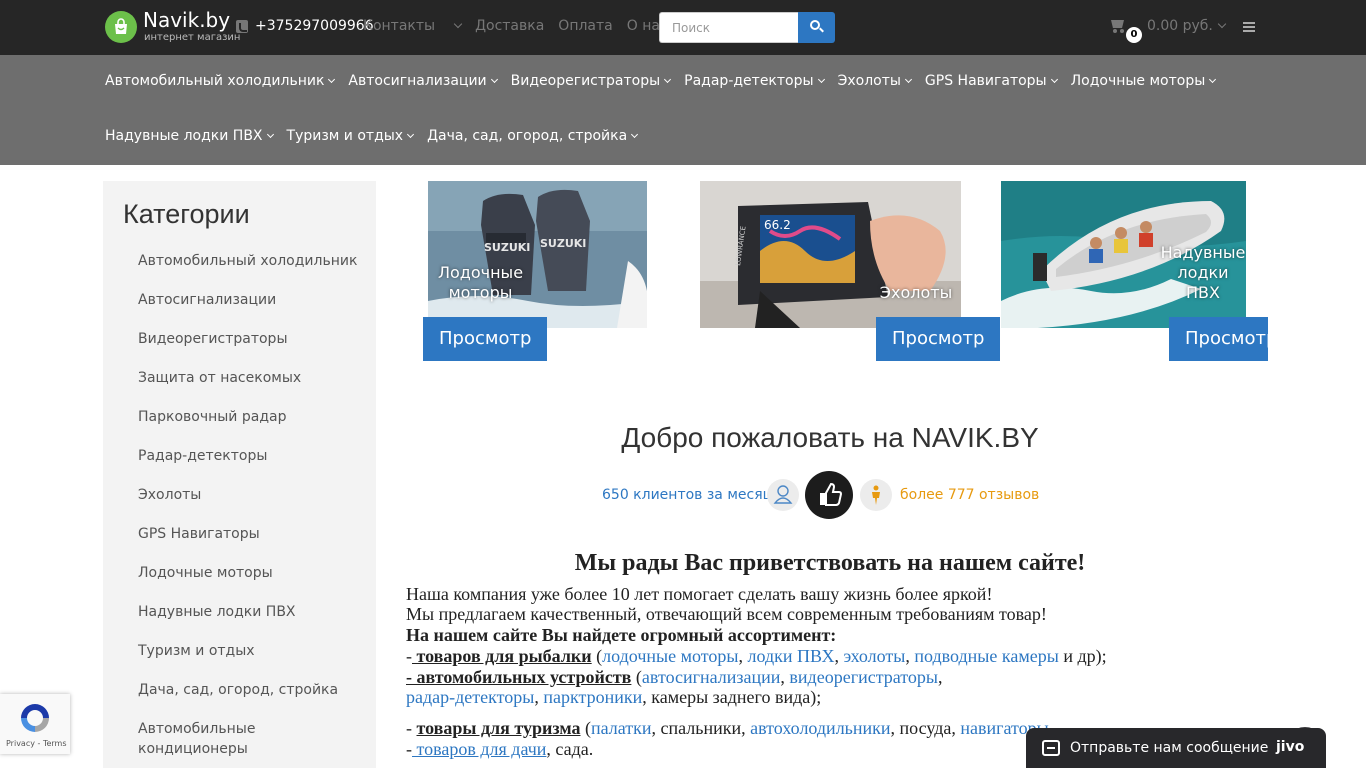 The image size is (1366, 768). What do you see at coordinates (248, 261) in the screenshot?
I see `category-item: Автомобильный холодильник` at bounding box center [248, 261].